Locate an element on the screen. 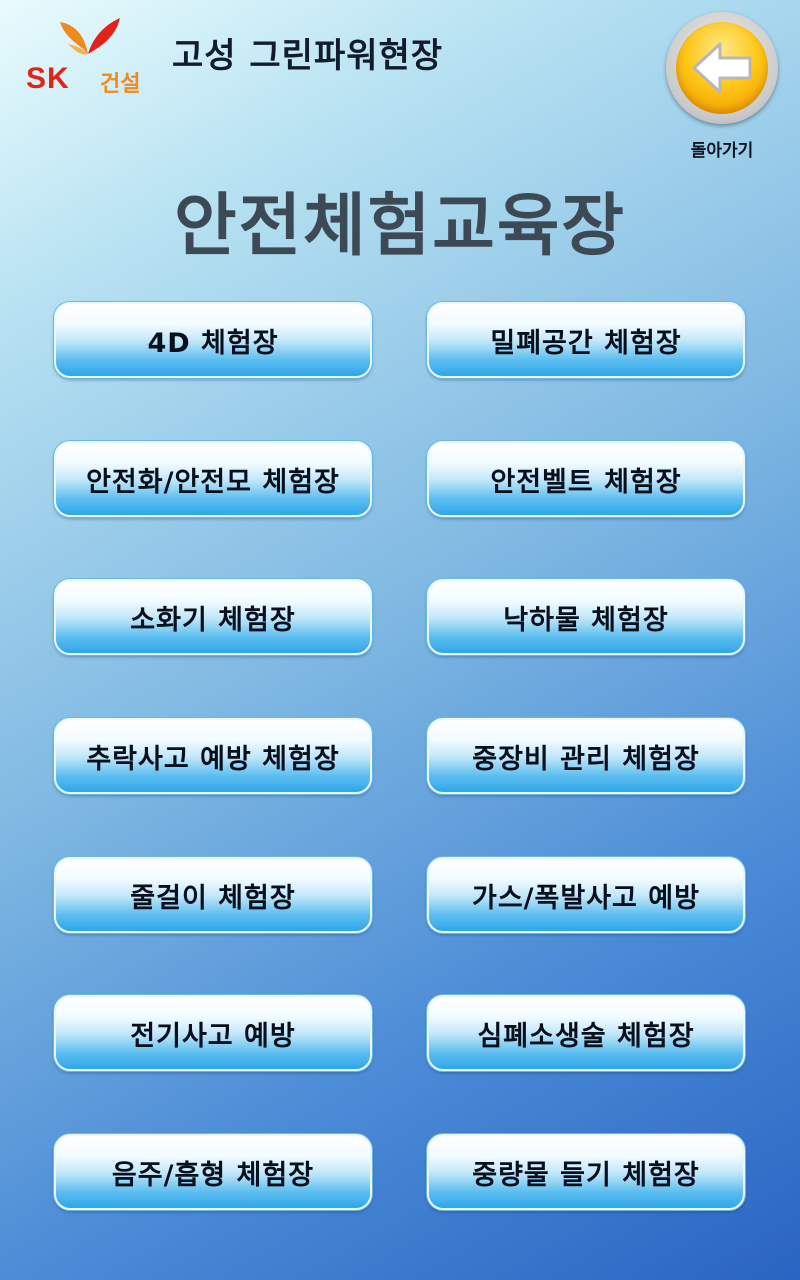 This screenshot has width=800, height=1280. menu-button-drinking-smoking: 음주/흡형 체험장 is located at coordinates (213, 1172).